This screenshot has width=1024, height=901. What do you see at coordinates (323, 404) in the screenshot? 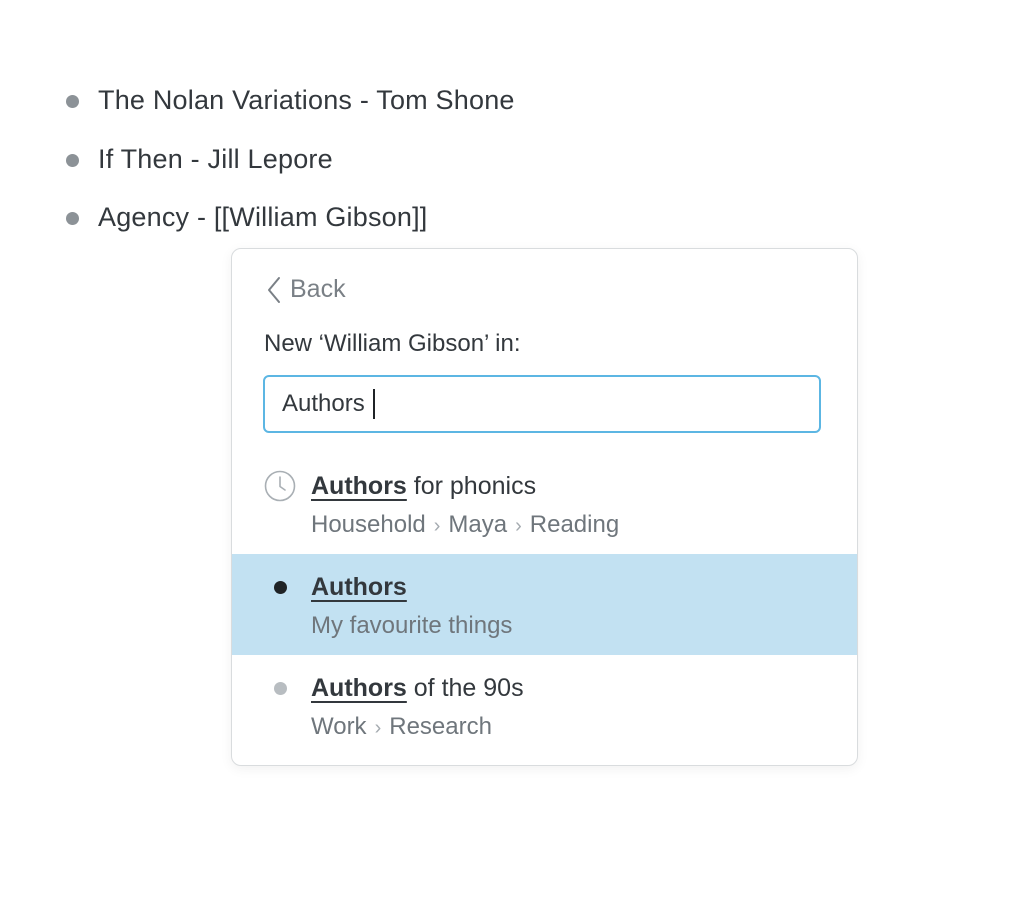
I see `search-input-value: Authors` at bounding box center [323, 404].